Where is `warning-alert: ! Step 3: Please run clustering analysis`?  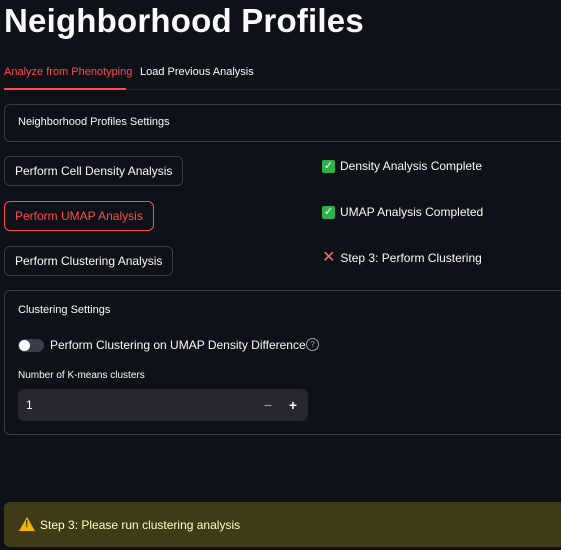
warning-alert: ! Step 3: Please run clustering analysis is located at coordinates (282, 524).